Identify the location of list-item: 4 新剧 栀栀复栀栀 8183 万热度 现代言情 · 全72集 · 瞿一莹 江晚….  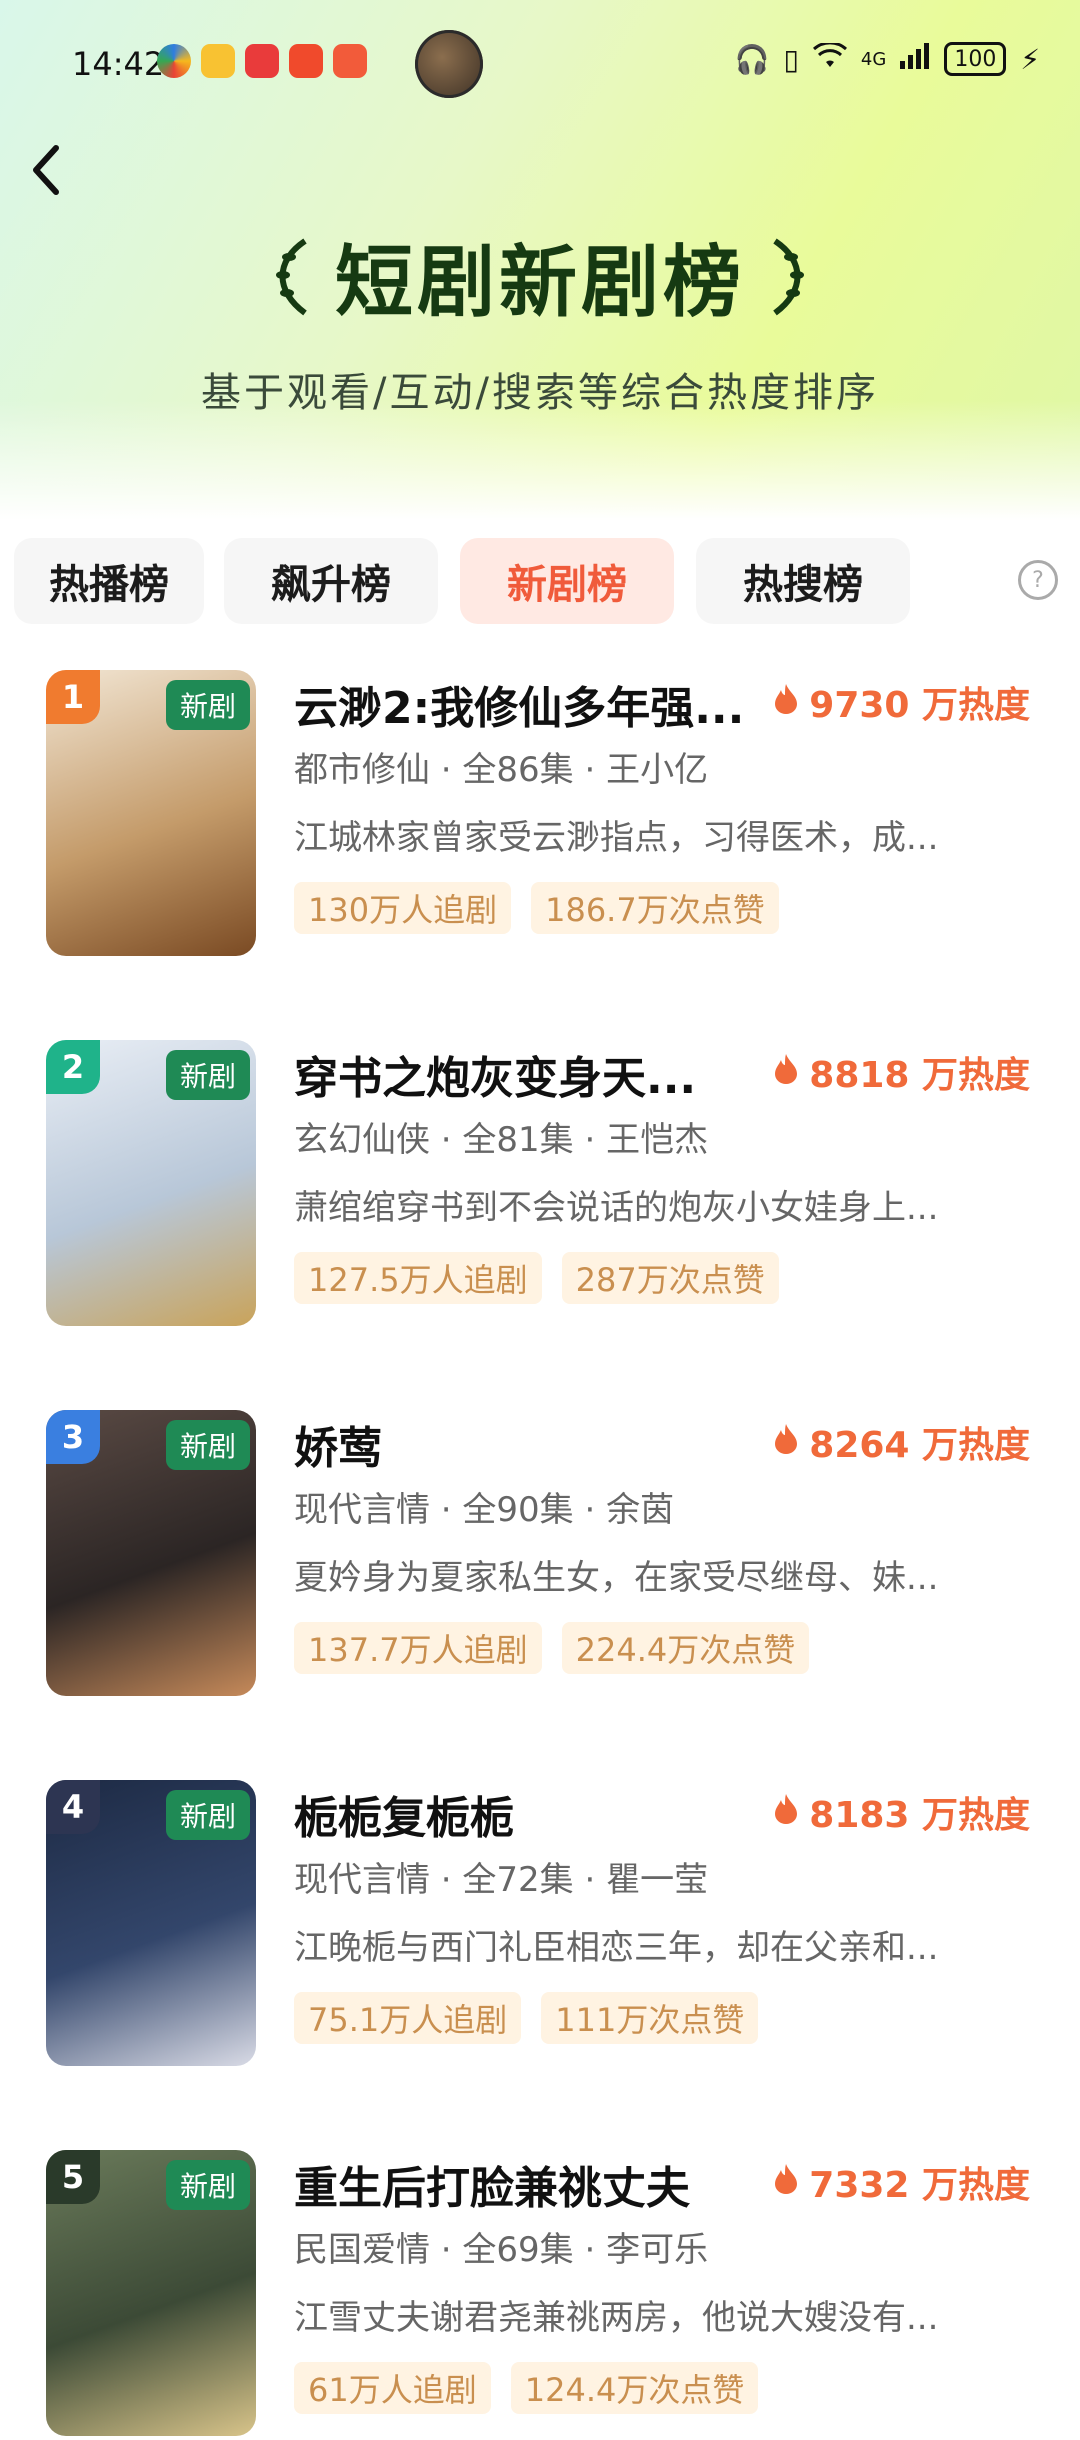
(540, 1920).